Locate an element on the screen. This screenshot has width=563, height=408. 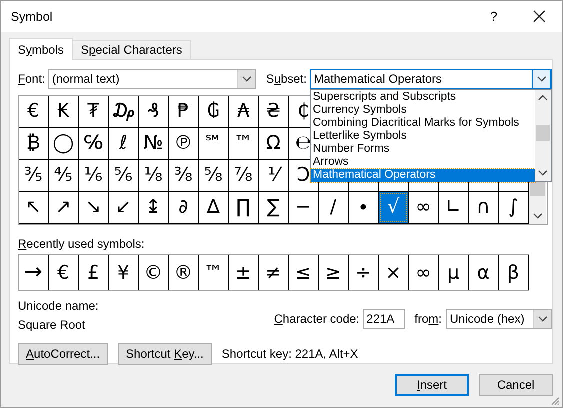
symbol-cell: − is located at coordinates (304, 207).